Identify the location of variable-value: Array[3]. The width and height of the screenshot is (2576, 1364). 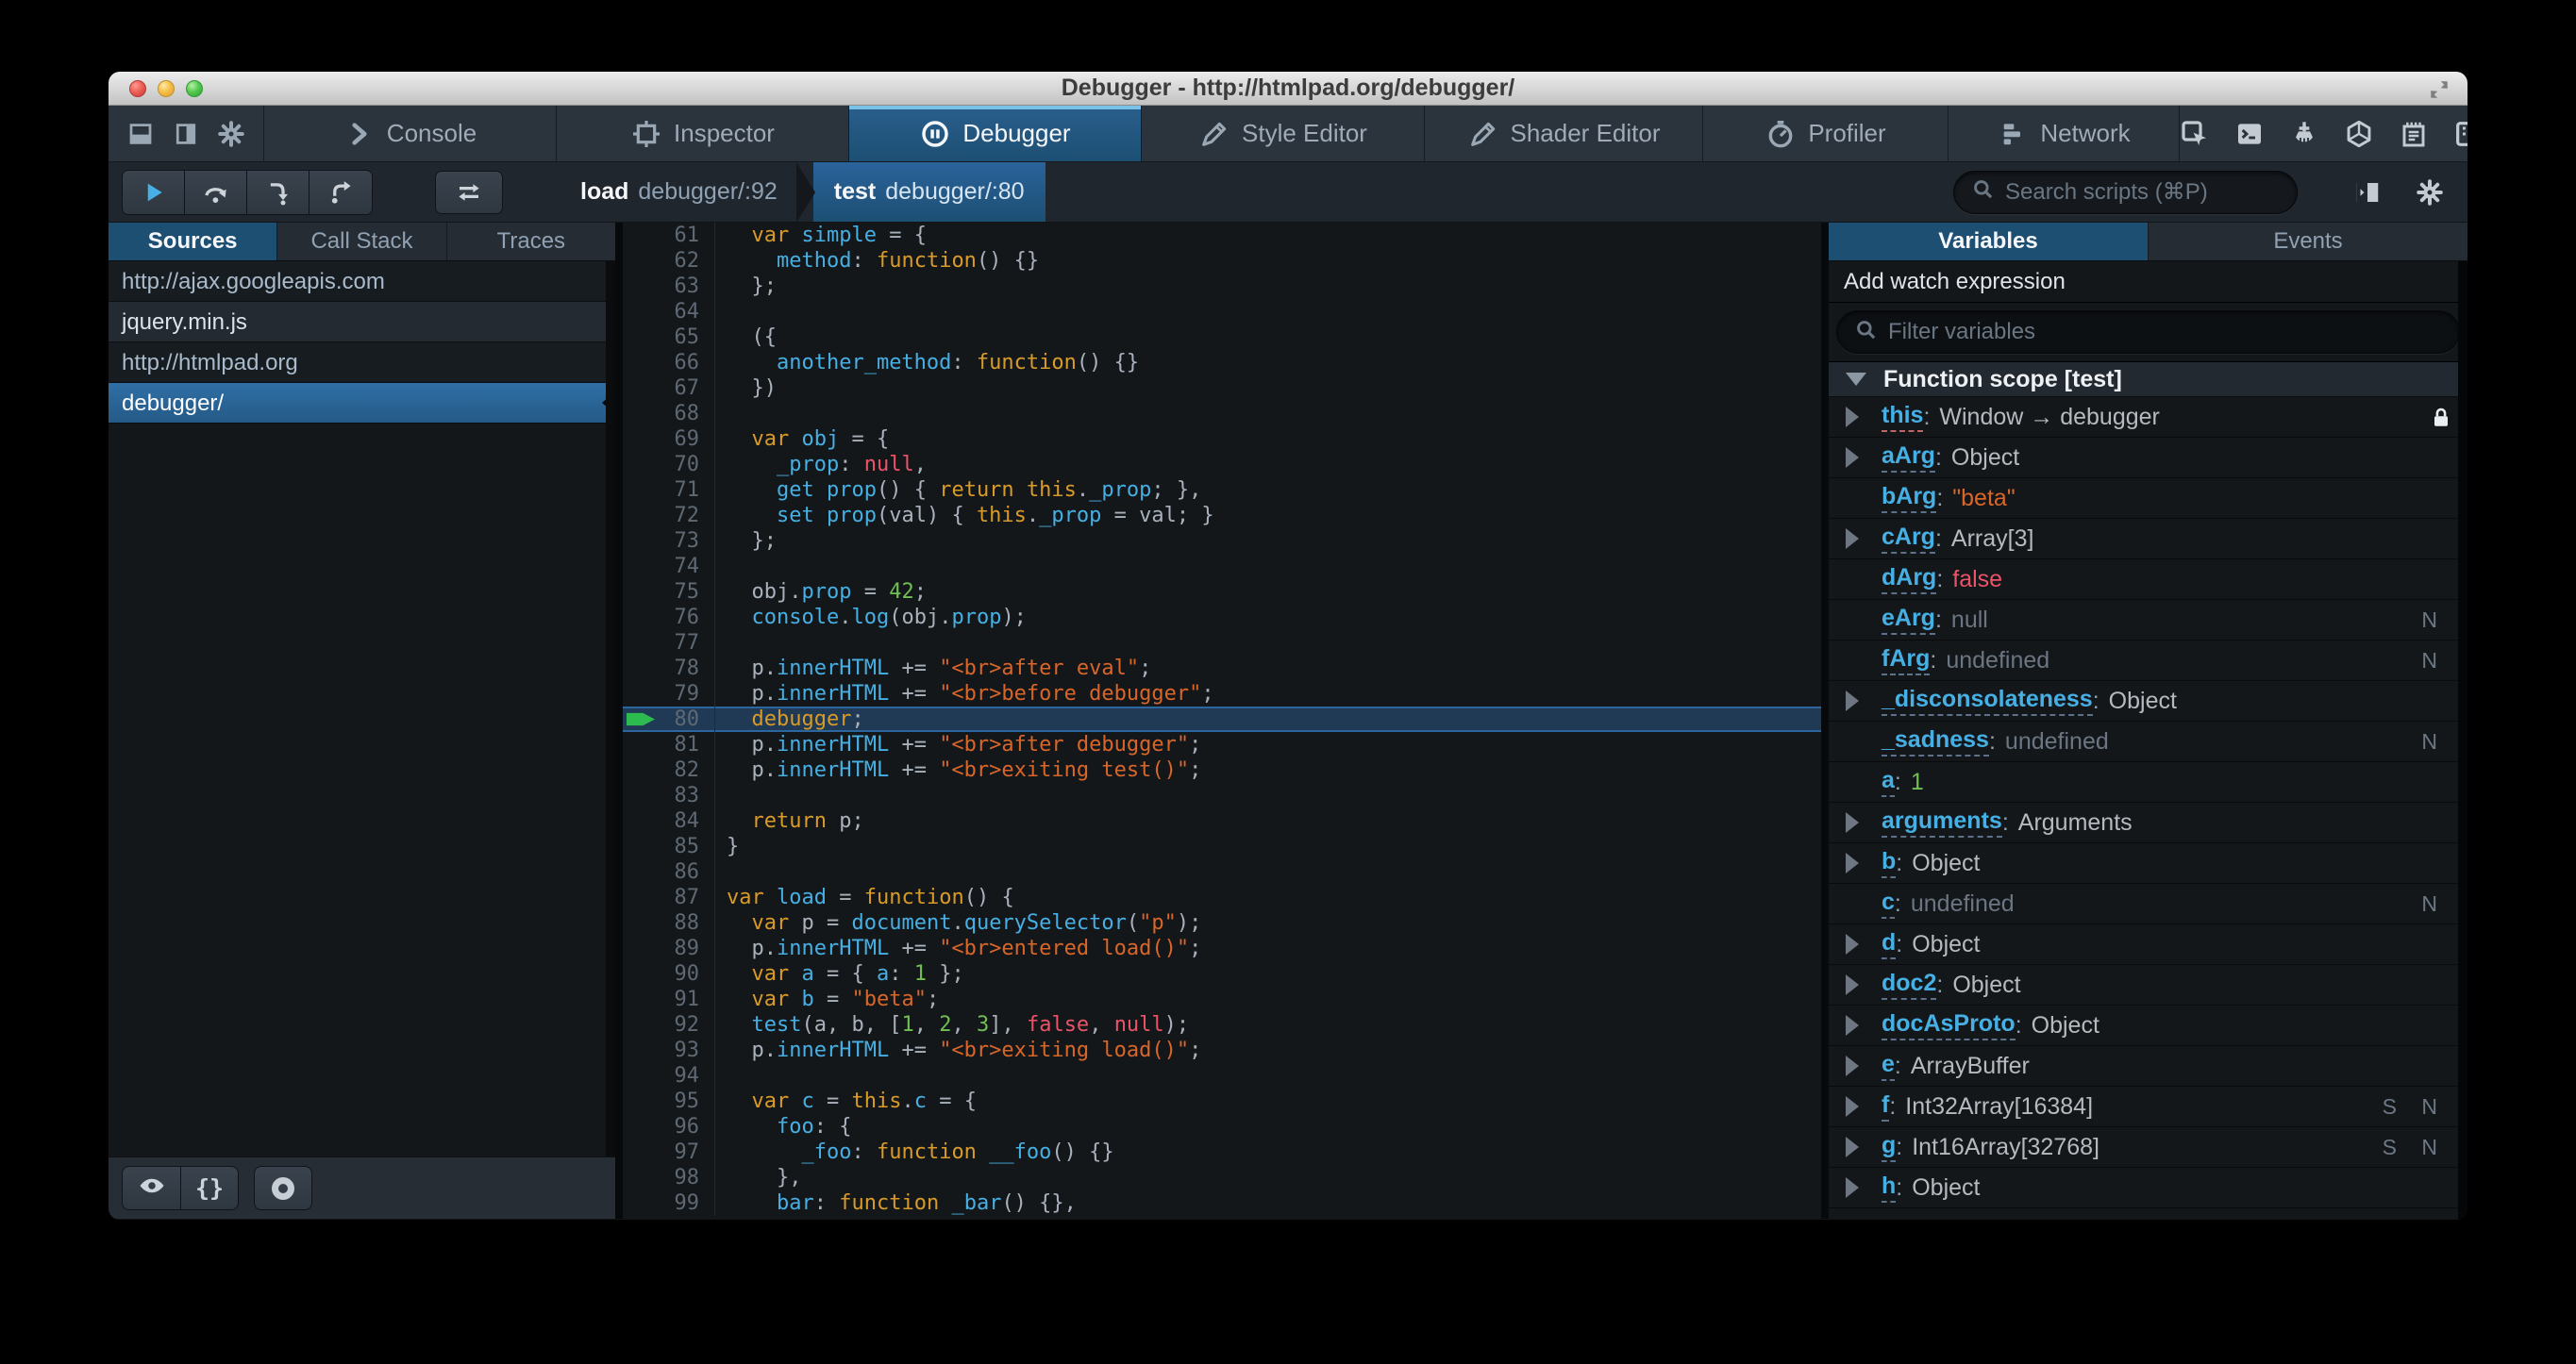
(1992, 539).